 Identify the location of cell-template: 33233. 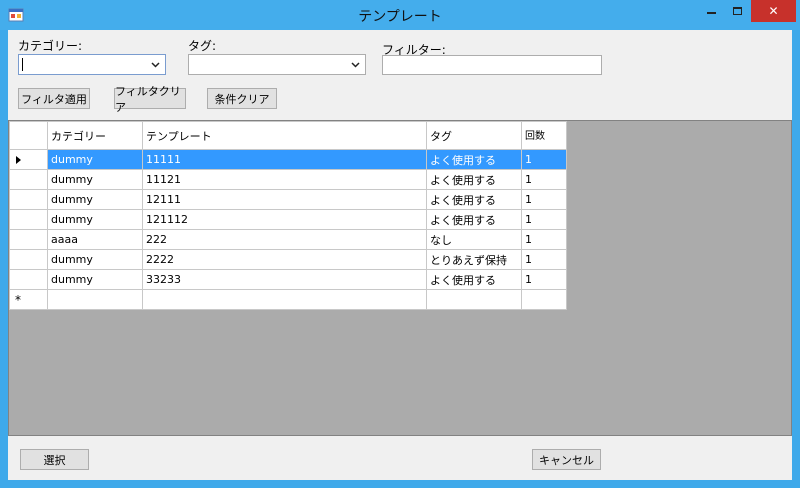
(284, 279).